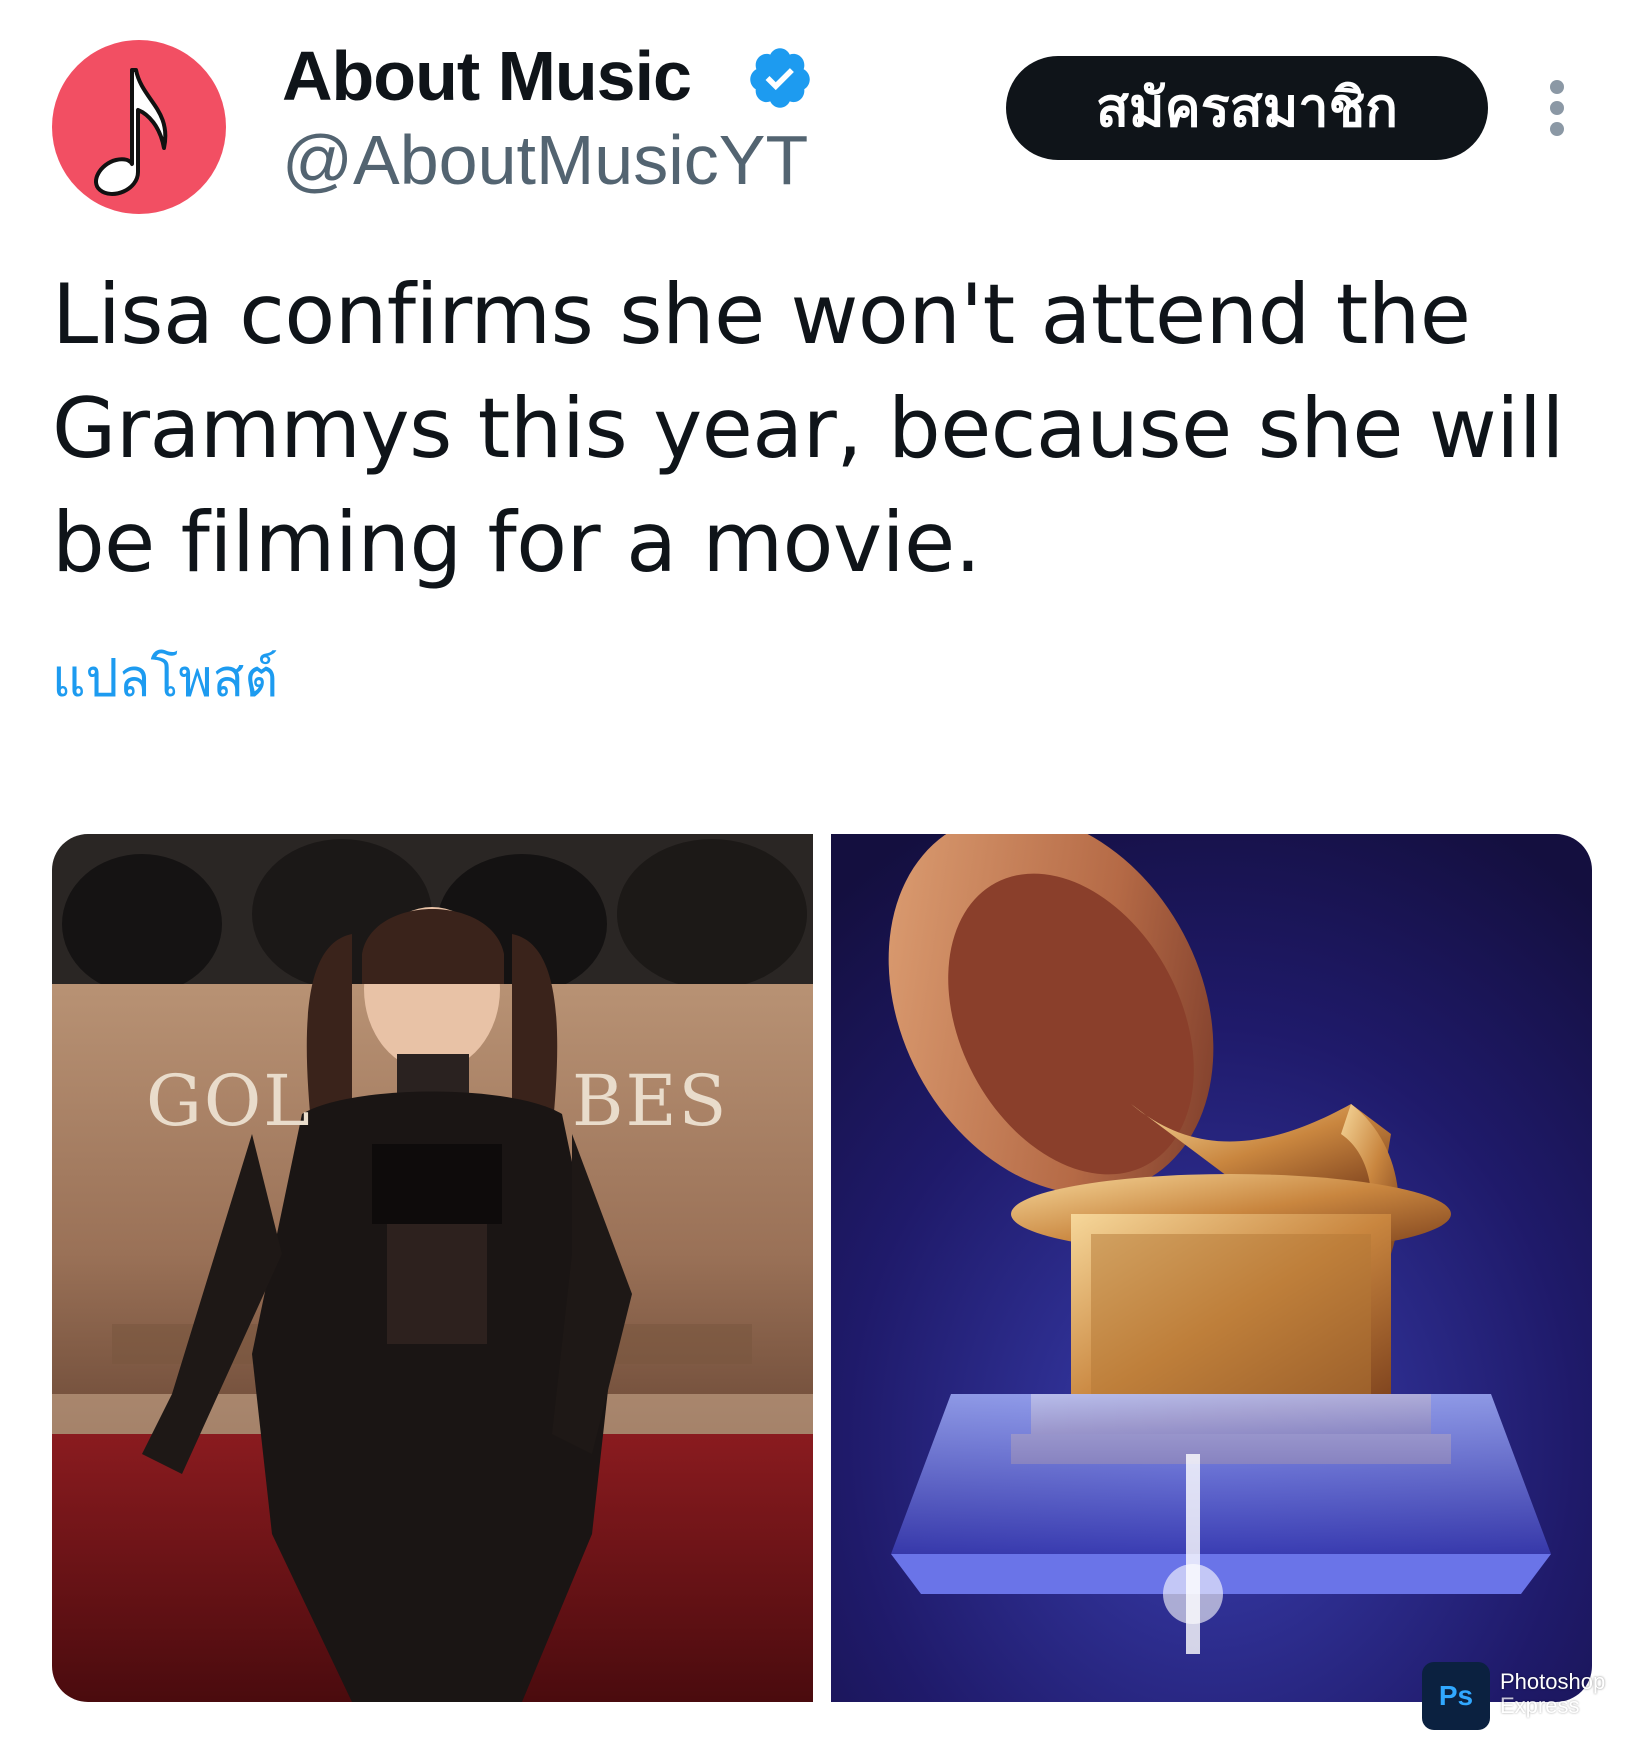 The image size is (1644, 1759). What do you see at coordinates (1558, 108) in the screenshot?
I see `more-vertical-icon` at bounding box center [1558, 108].